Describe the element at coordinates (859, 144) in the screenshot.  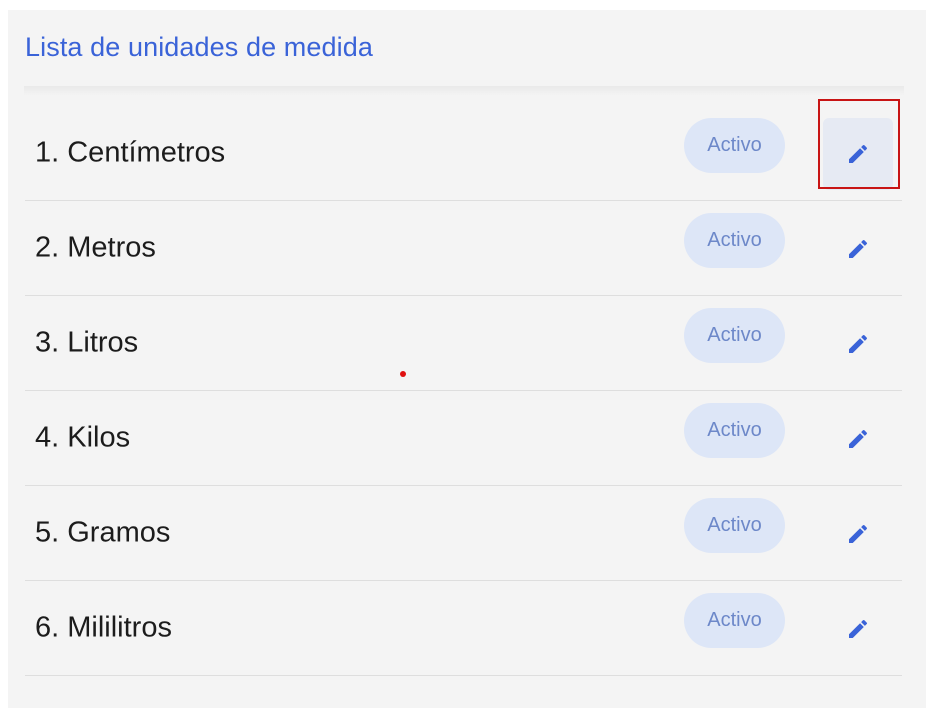
I see `highlight-box` at that location.